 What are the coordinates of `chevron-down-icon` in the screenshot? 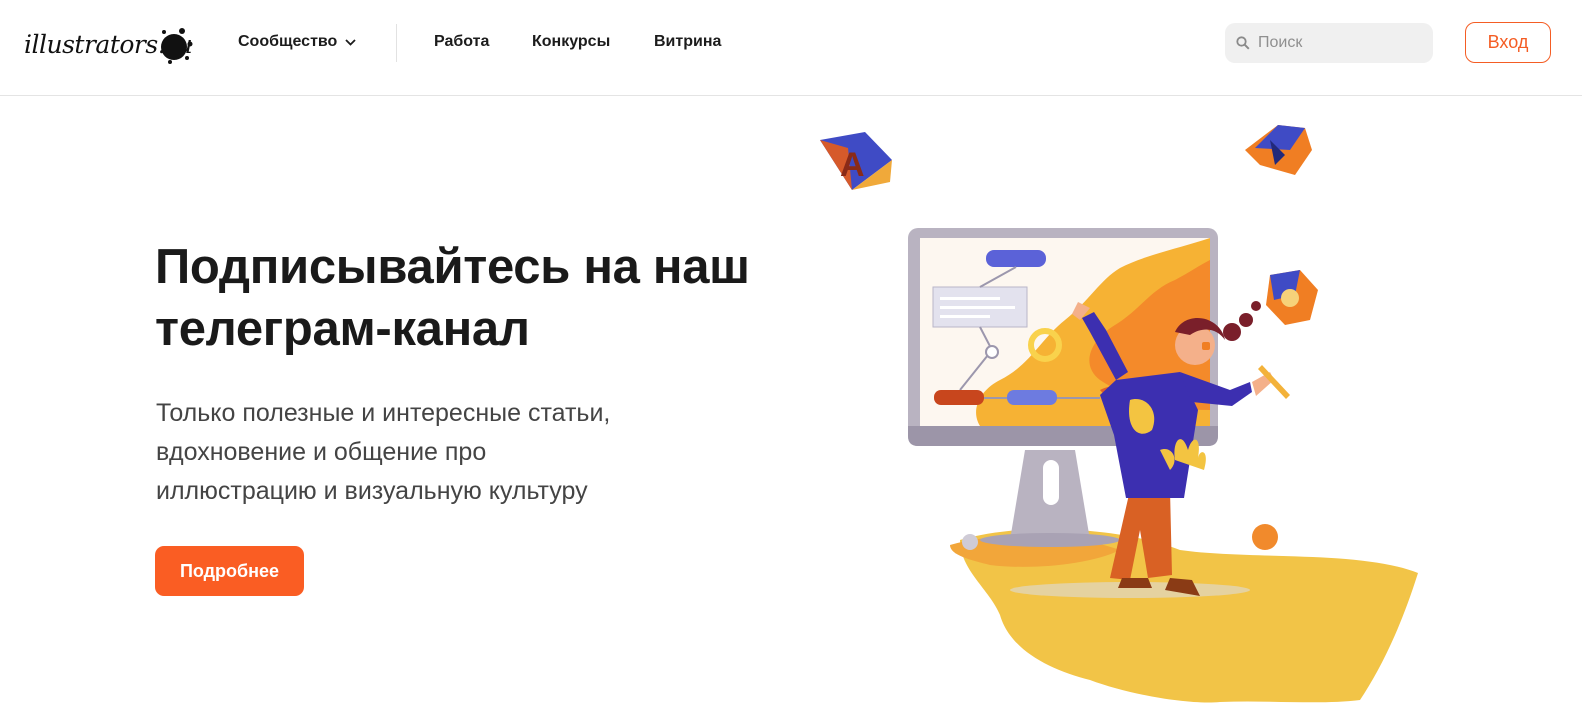 It's located at (350, 42).